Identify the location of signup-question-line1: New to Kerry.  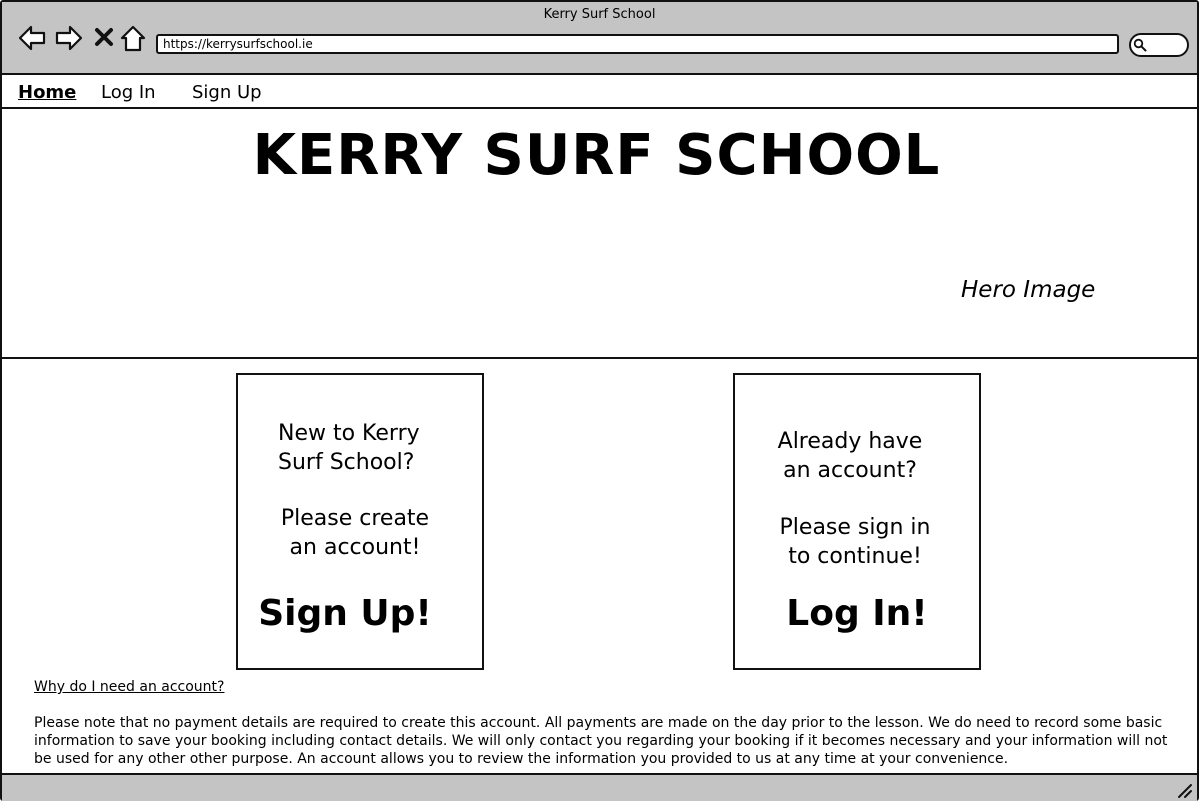
(349, 433).